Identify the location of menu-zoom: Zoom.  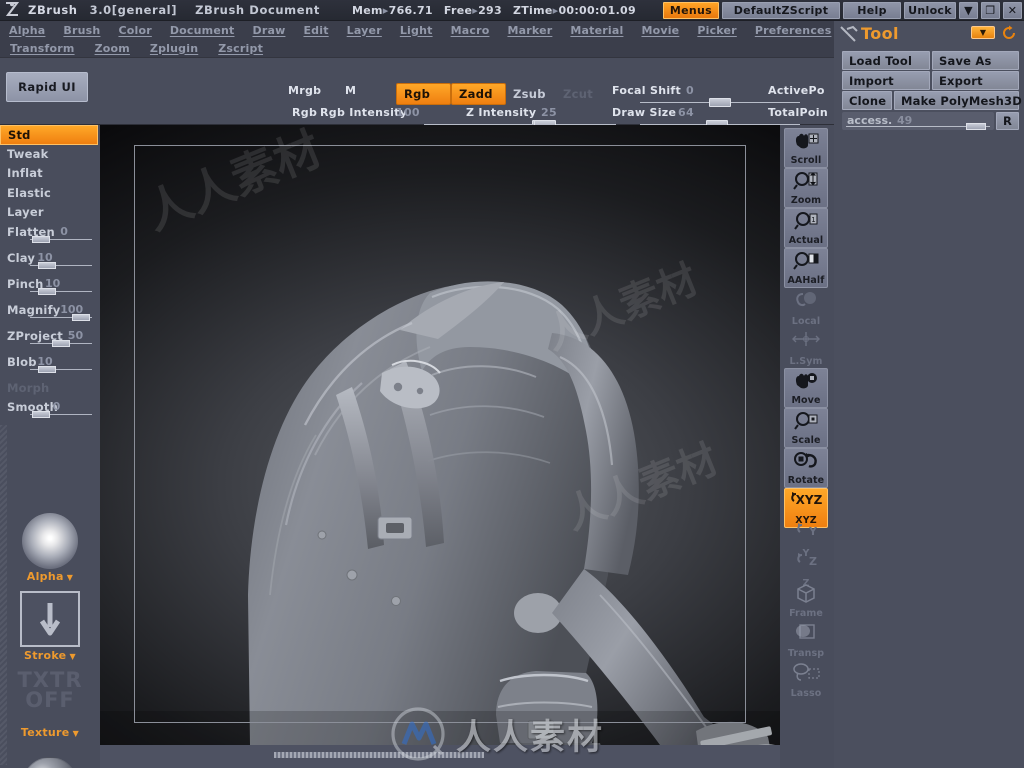
(112, 48).